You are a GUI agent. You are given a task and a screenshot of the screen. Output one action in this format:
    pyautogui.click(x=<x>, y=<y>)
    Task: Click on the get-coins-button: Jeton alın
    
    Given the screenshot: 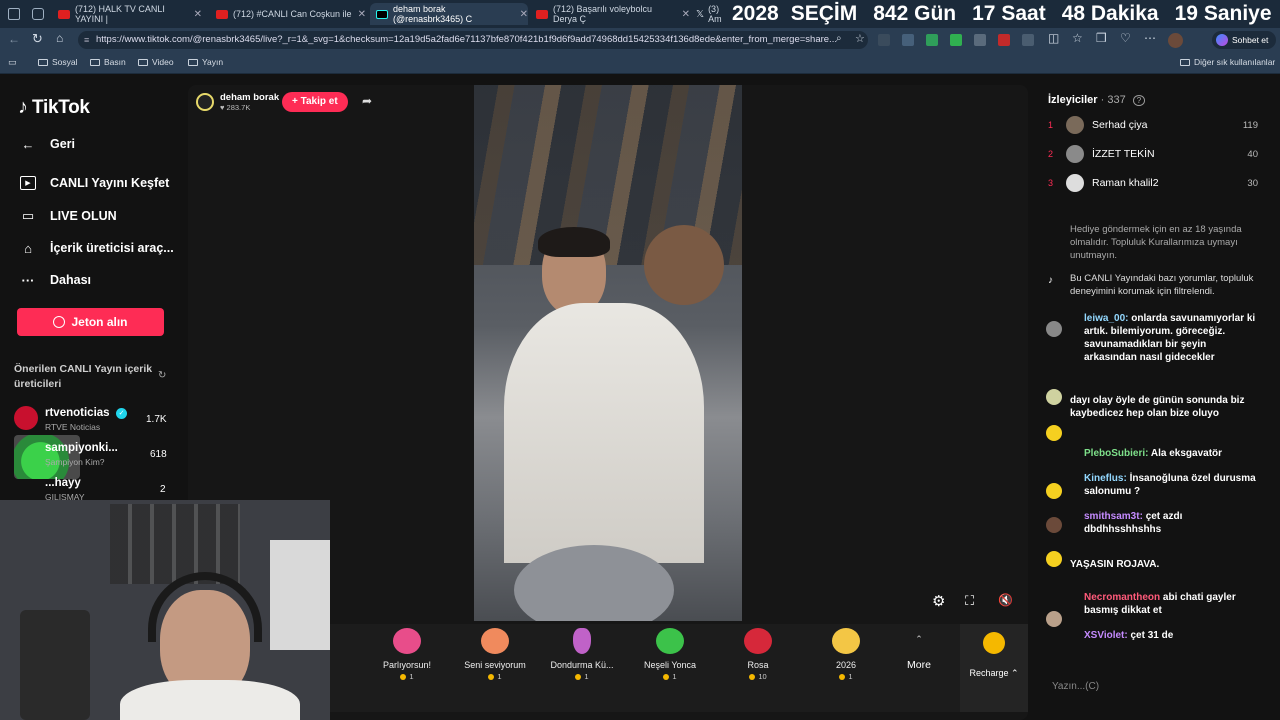 What is the action you would take?
    pyautogui.click(x=90, y=322)
    